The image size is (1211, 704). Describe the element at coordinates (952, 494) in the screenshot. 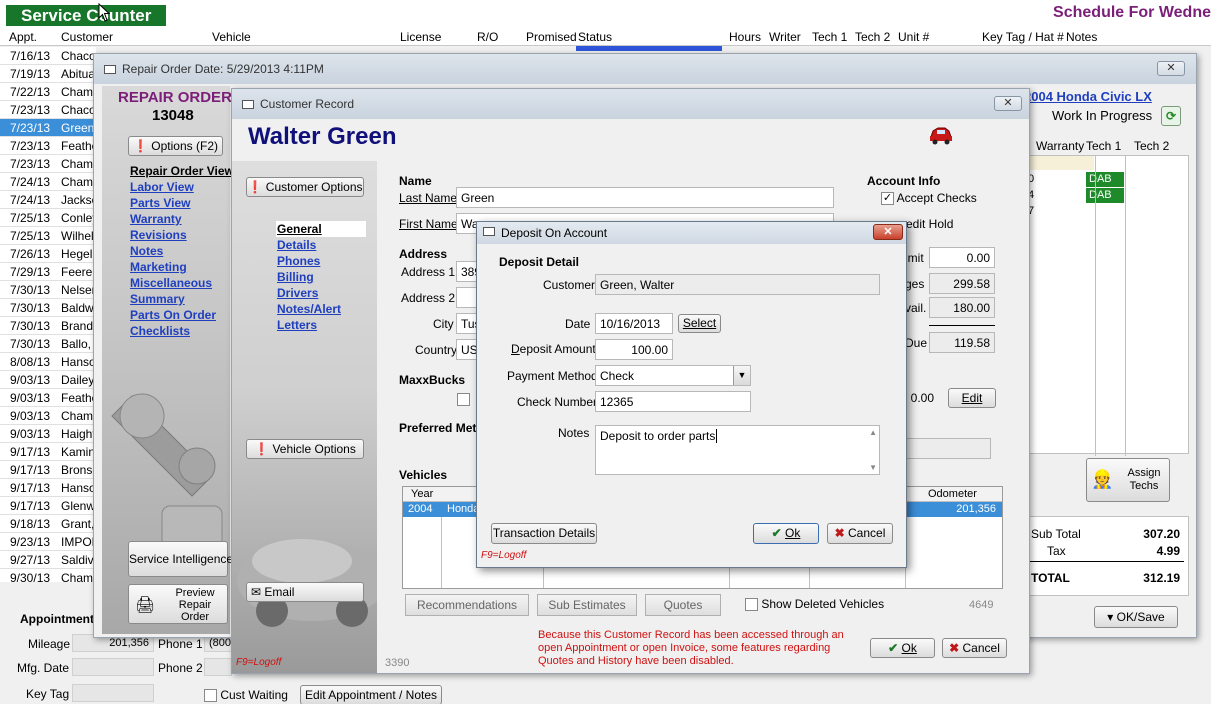

I see `col-odometer: Odometer` at that location.